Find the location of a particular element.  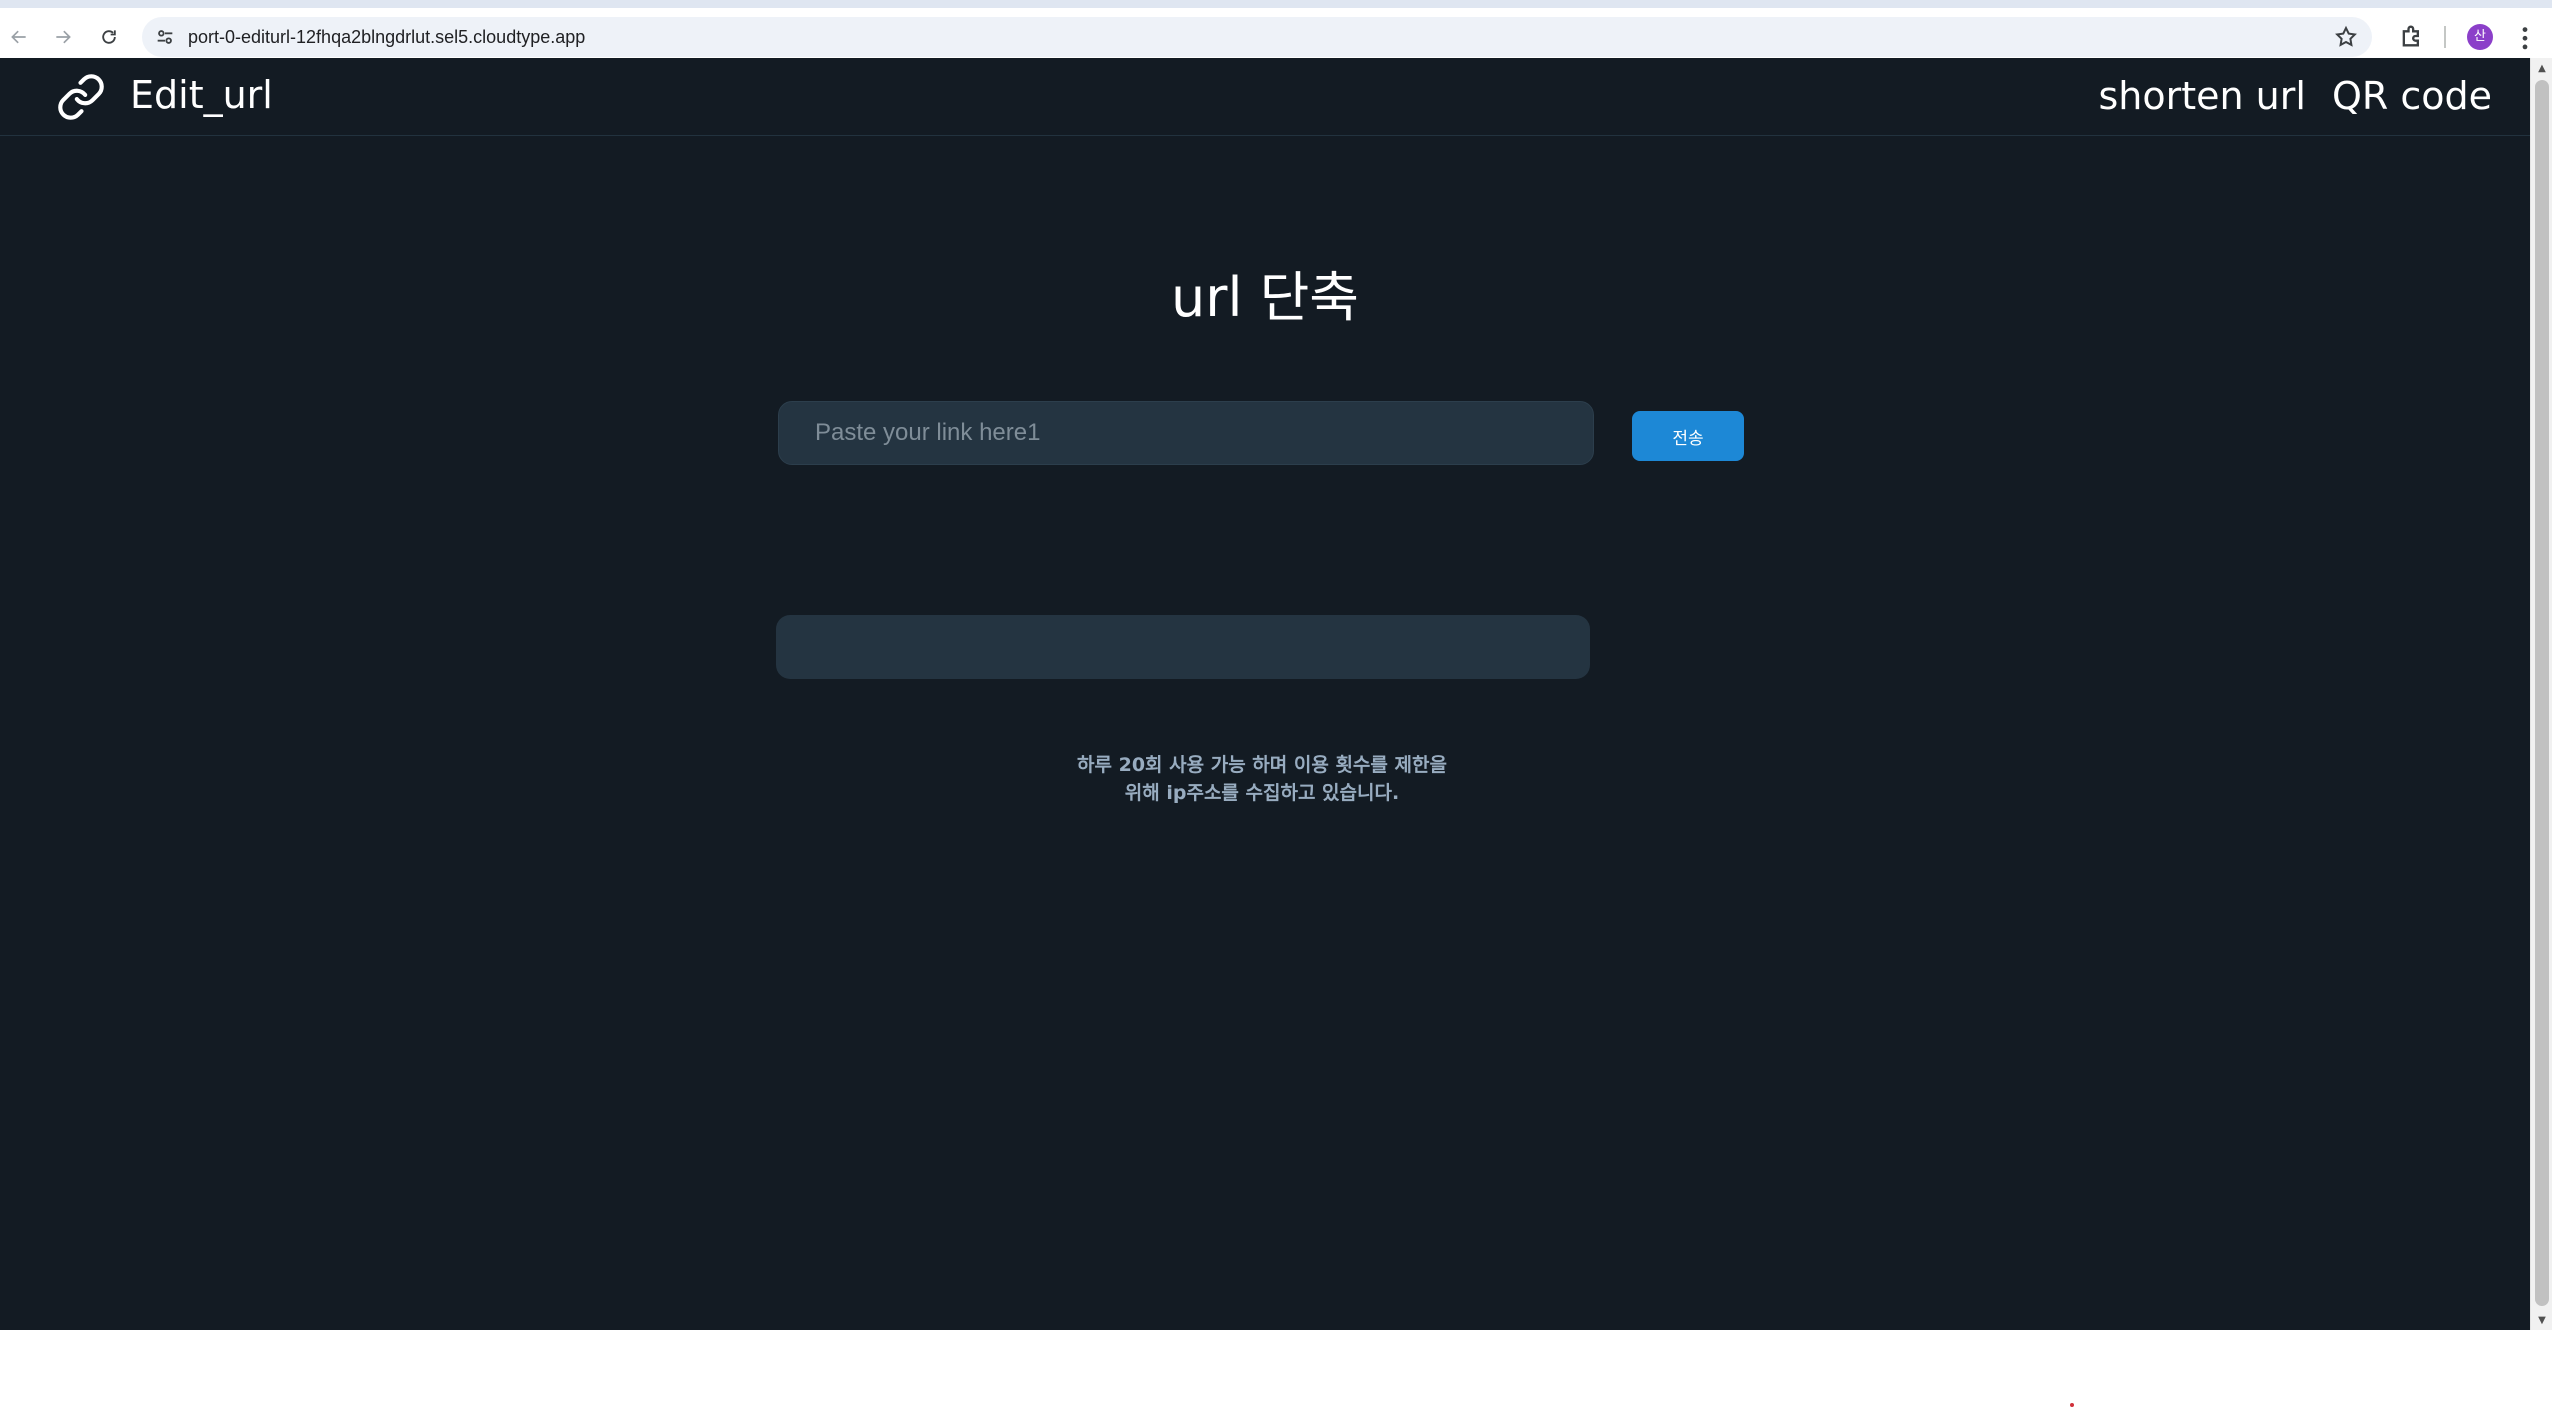

scroll-thumb is located at coordinates (2542, 693).